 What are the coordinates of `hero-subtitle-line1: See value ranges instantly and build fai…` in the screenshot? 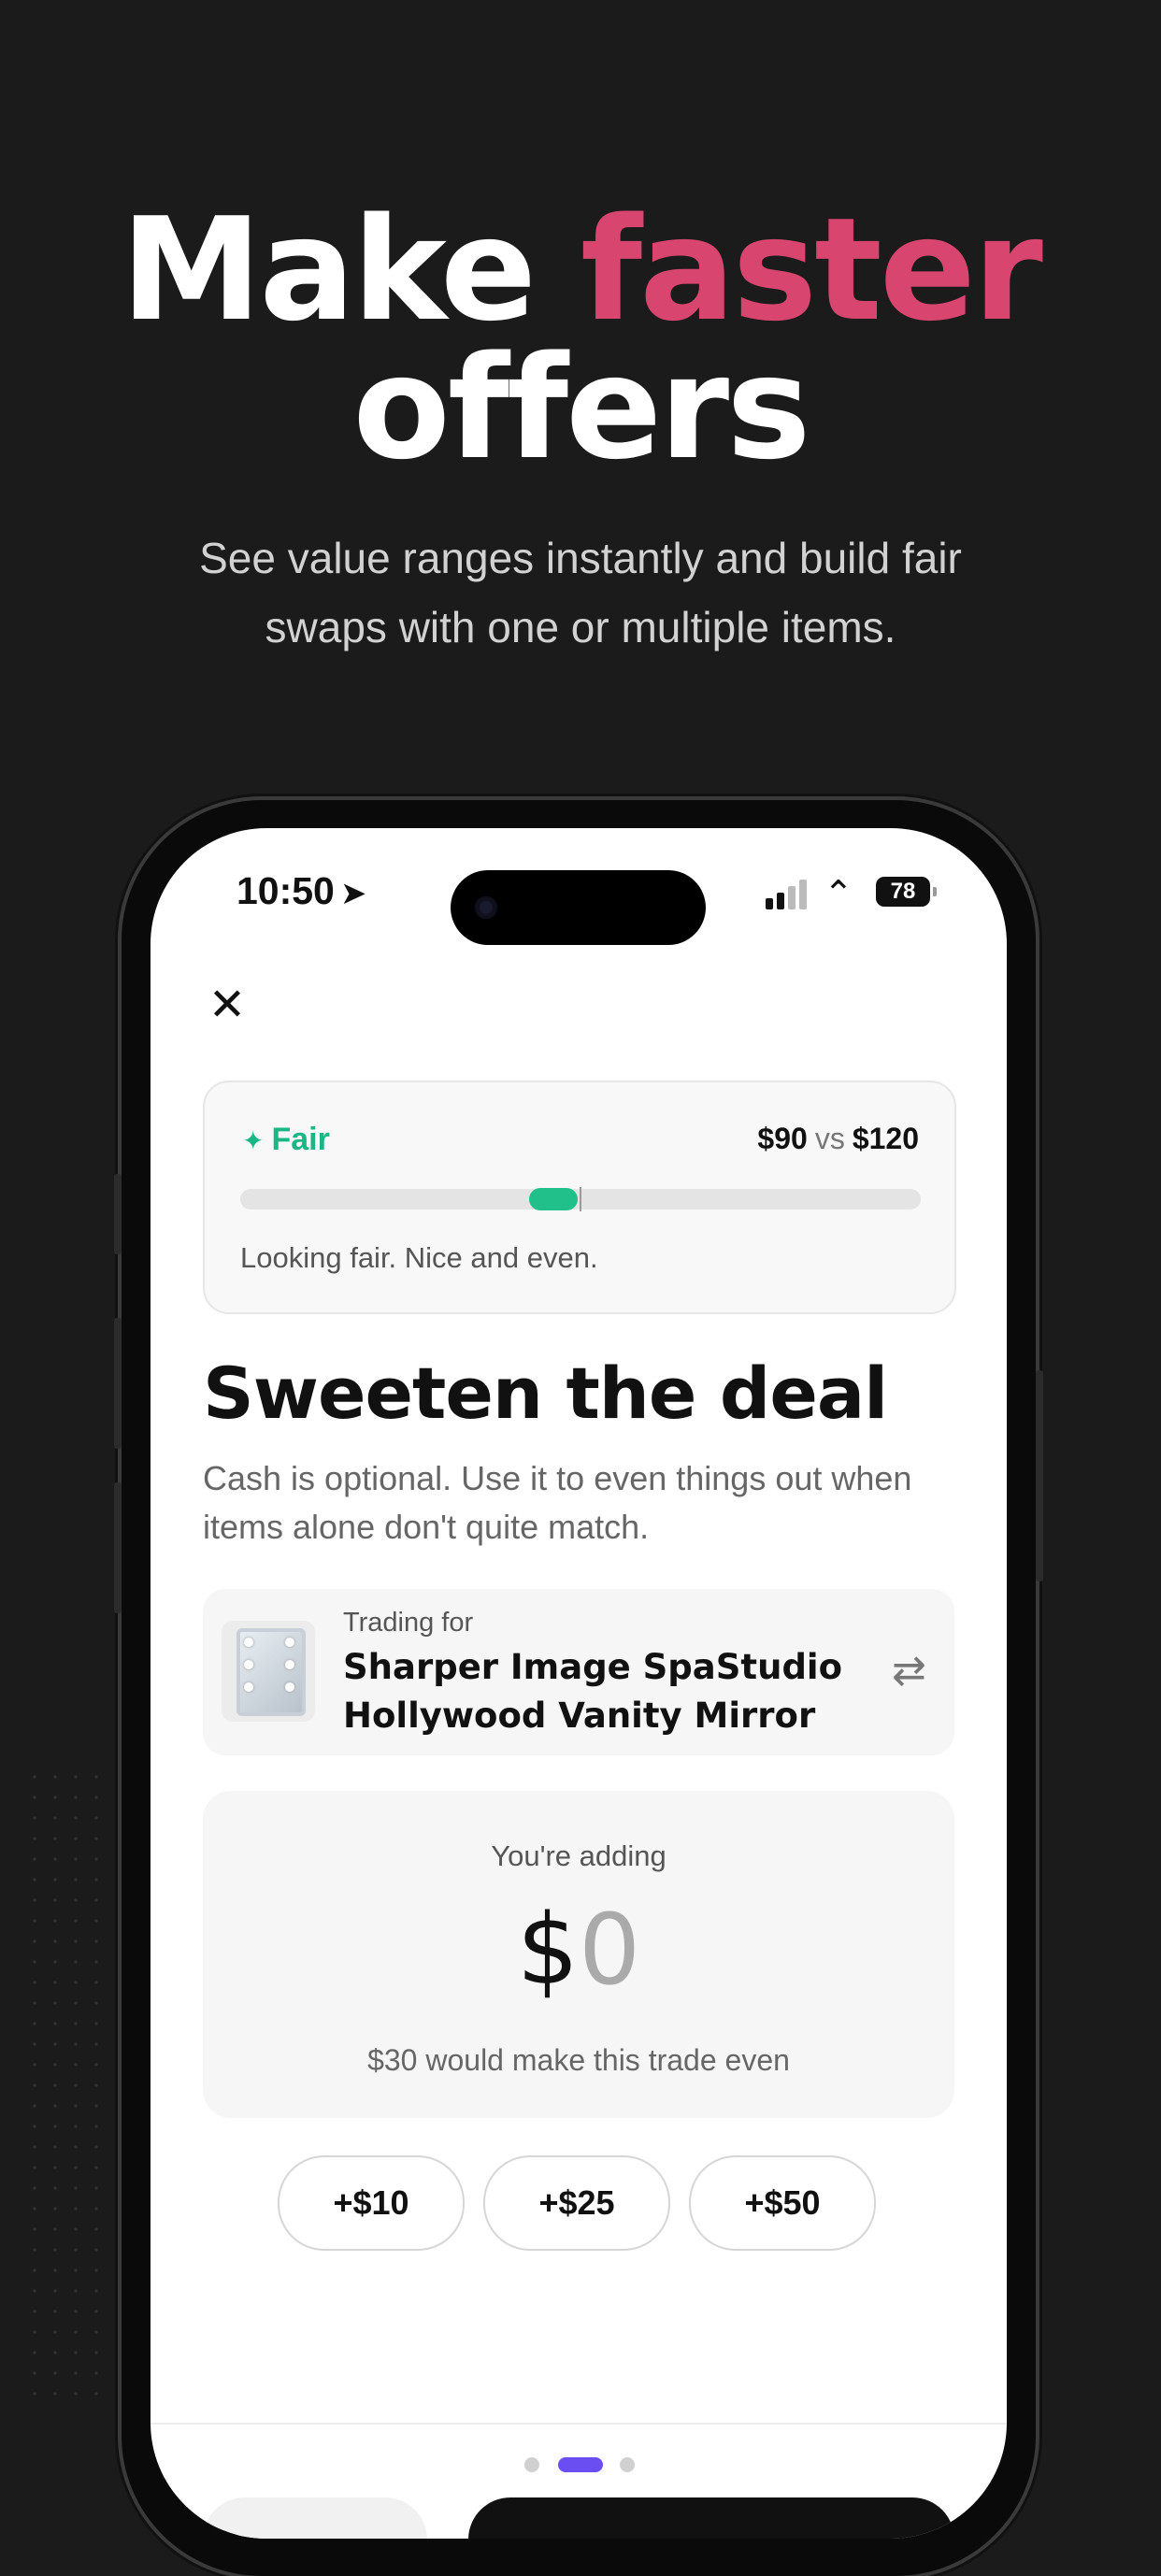 It's located at (580, 558).